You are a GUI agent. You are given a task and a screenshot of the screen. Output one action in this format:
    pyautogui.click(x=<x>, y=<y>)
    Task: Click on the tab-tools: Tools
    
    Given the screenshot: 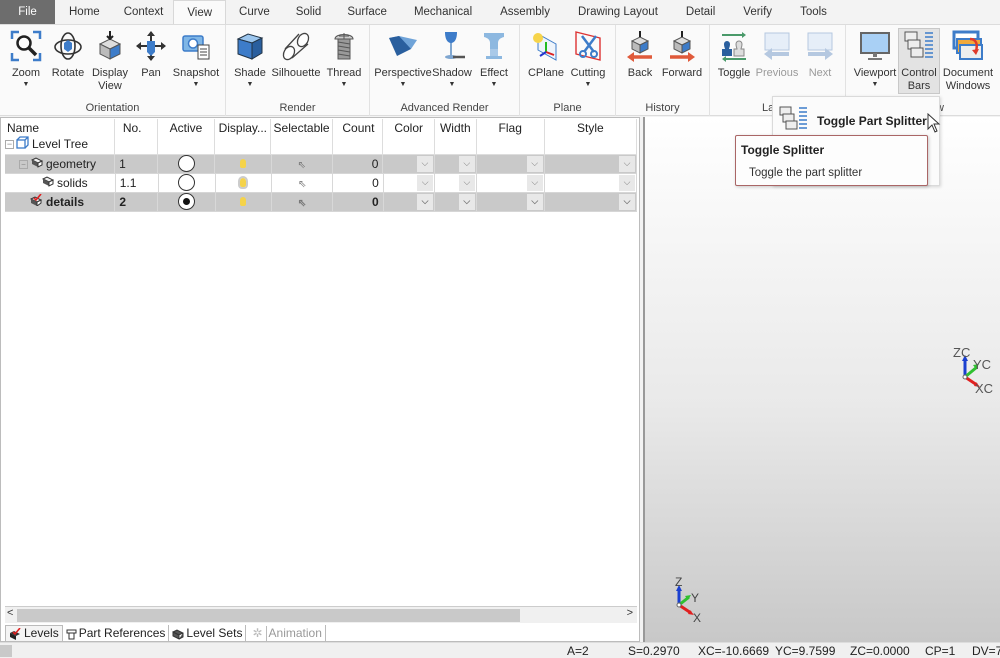 What is the action you would take?
    pyautogui.click(x=813, y=12)
    